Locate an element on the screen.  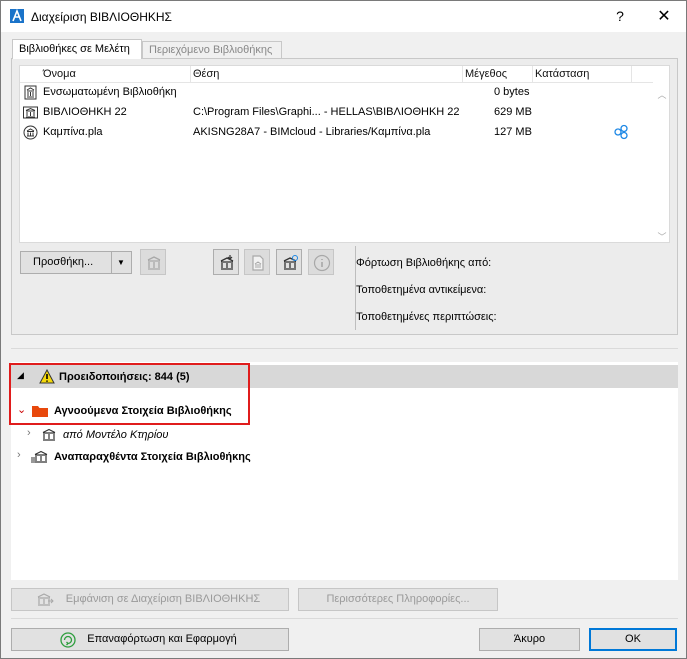
chevron-down-icon: ▼ is located at coordinates (121, 262).